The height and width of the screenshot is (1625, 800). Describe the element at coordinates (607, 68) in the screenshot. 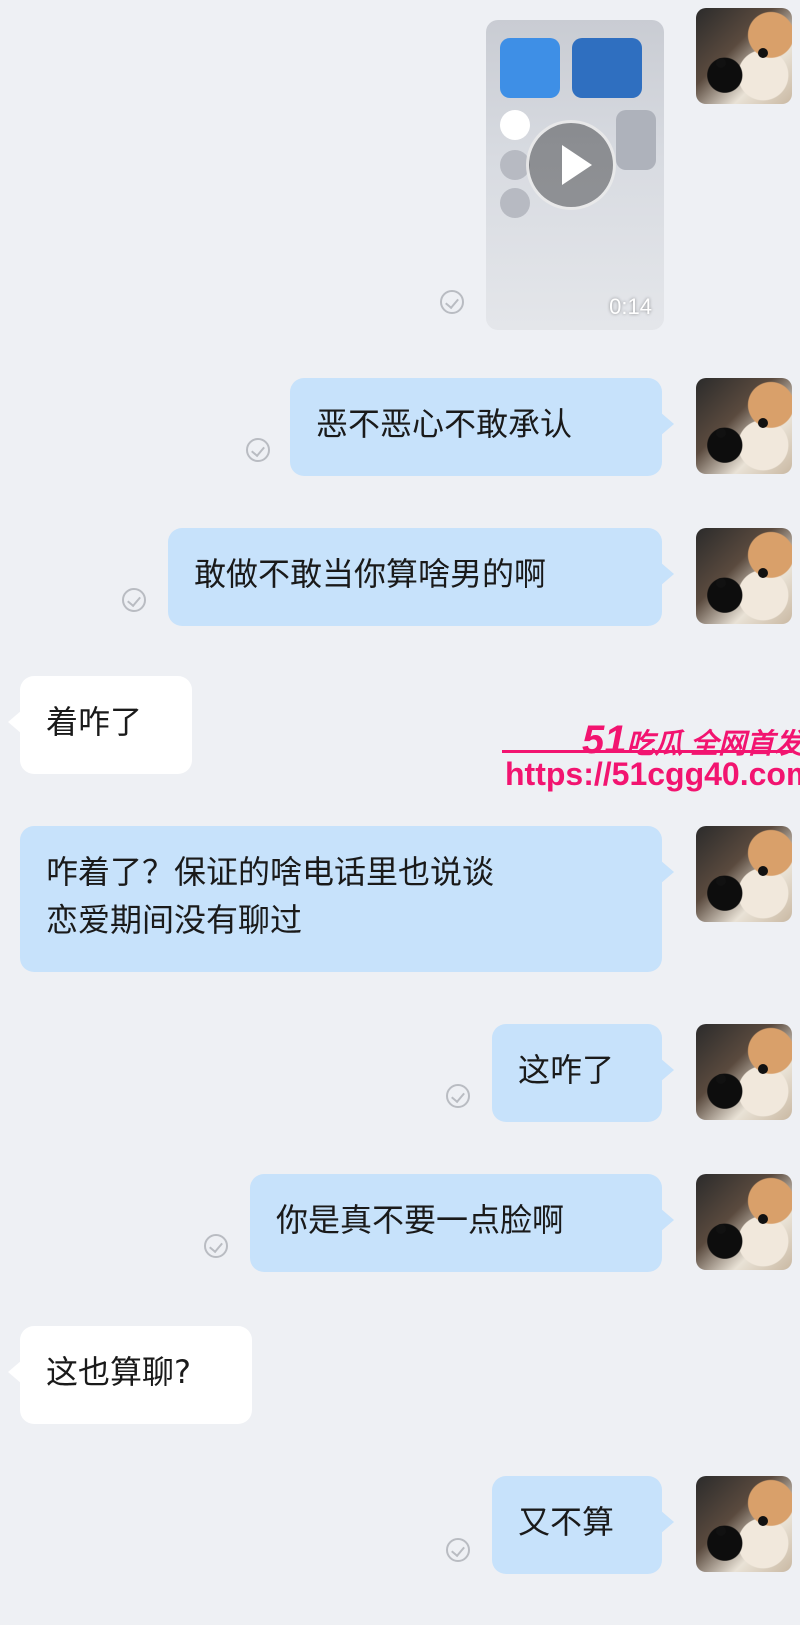

I see `control-tile-media` at that location.